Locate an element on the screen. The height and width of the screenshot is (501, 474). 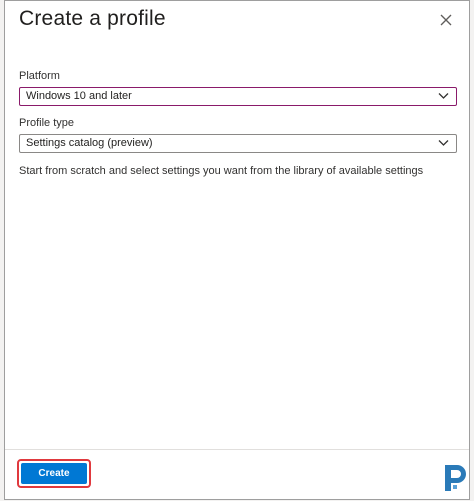
close-icon is located at coordinates (446, 20).